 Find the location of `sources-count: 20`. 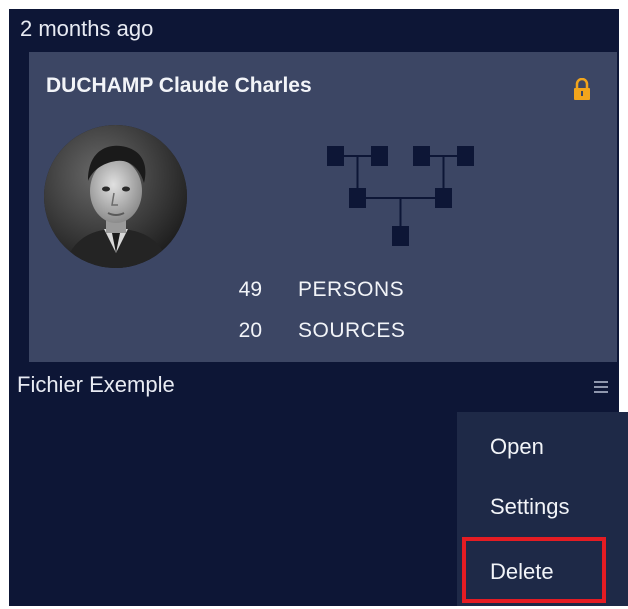

sources-count: 20 is located at coordinates (250, 330).